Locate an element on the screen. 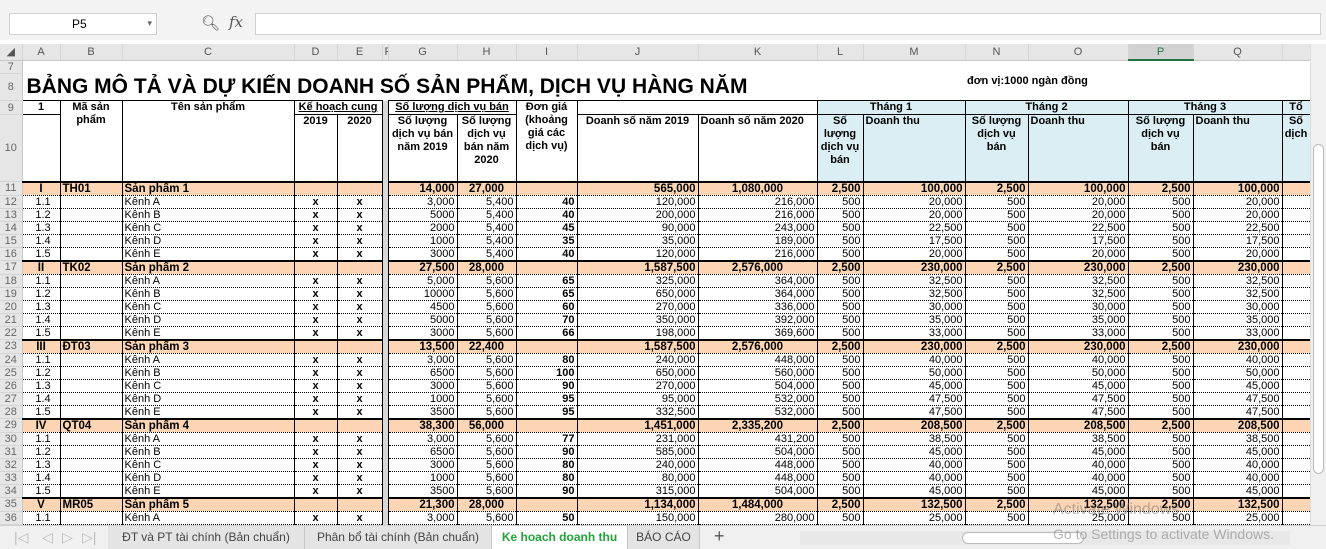 This screenshot has height=549, width=1326. cell-qty-2019: 1000 is located at coordinates (422, 241).